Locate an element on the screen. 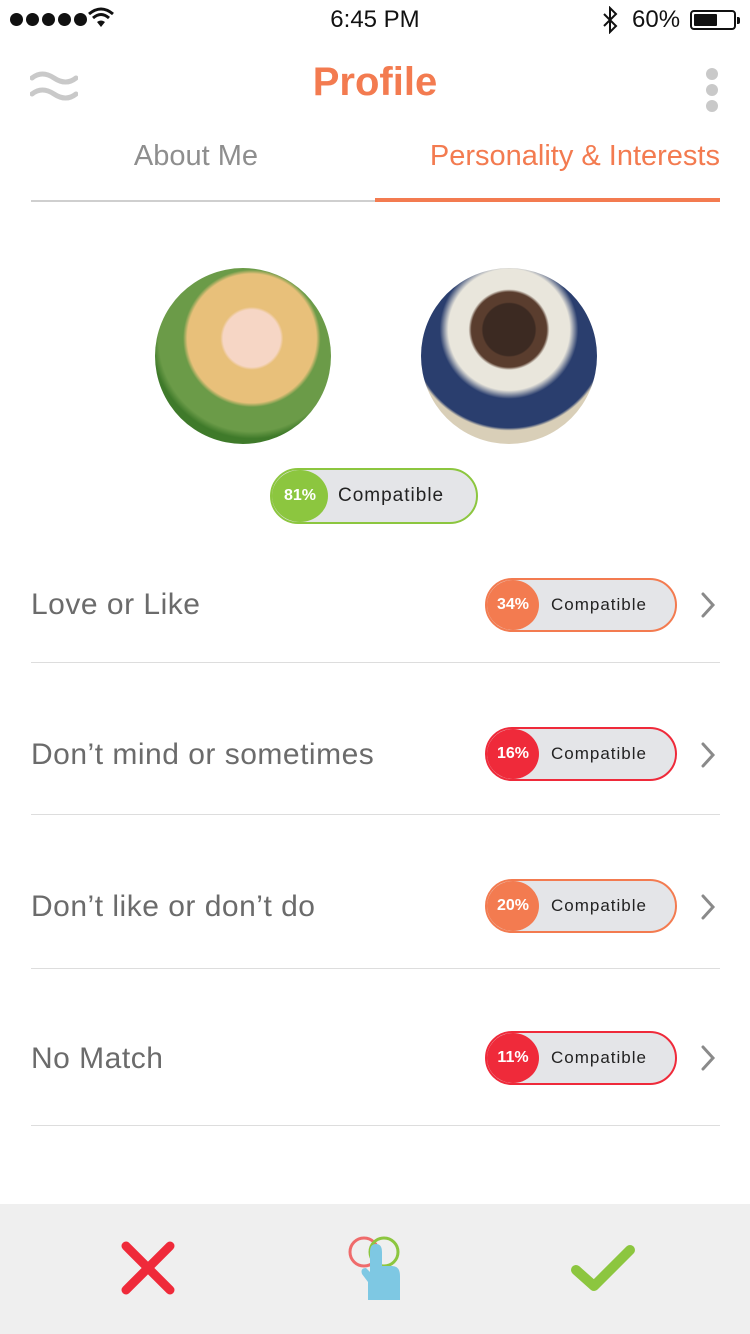 This screenshot has height=1334, width=750. tab-personality-interests: Personality & Interests is located at coordinates (543, 156).